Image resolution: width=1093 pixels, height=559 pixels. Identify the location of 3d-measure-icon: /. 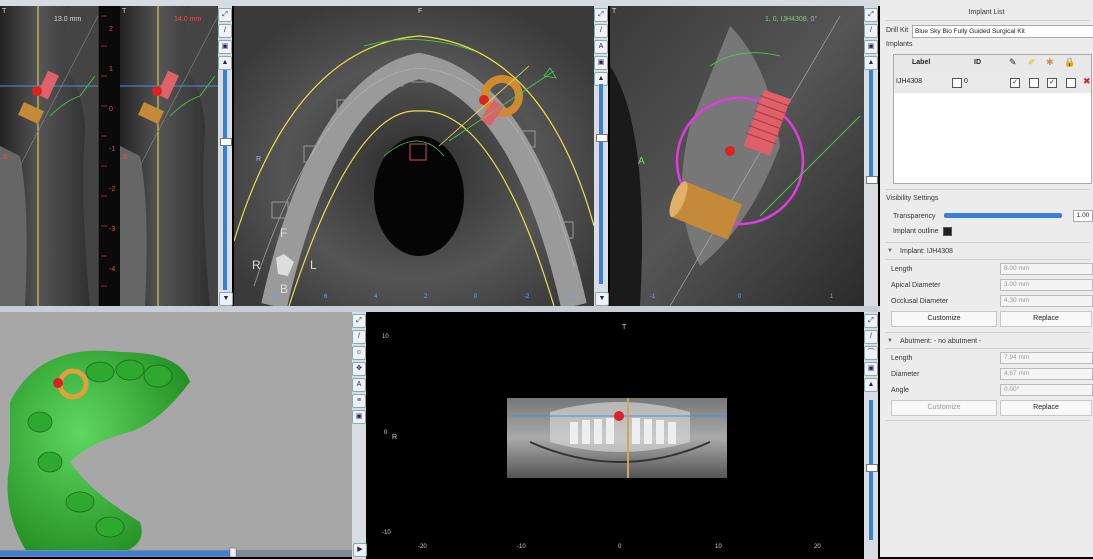
(359, 337).